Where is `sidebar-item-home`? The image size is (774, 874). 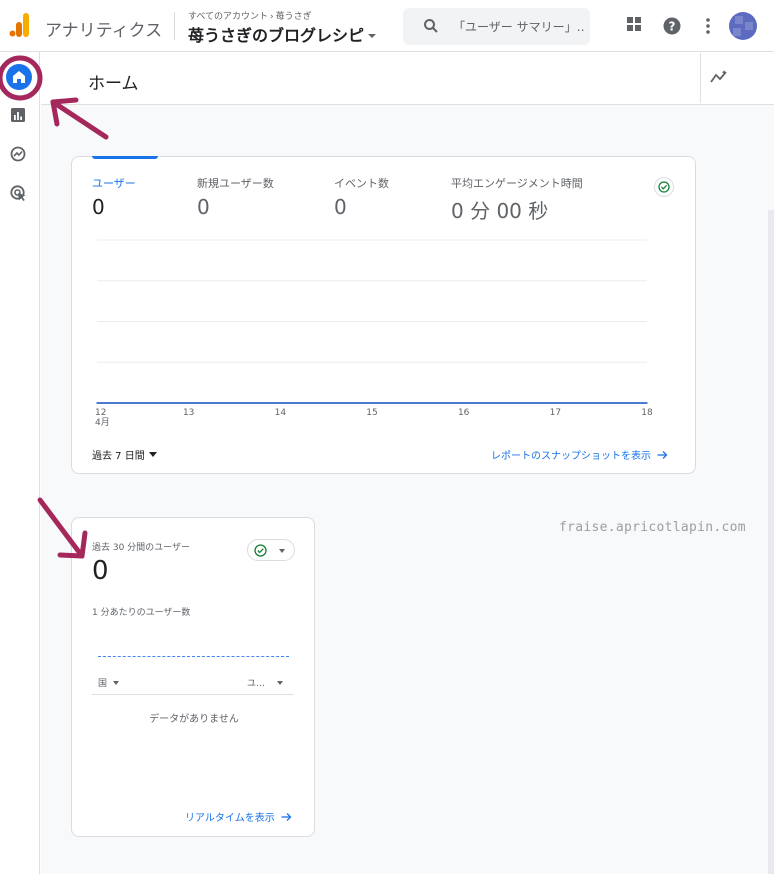
sidebar-item-home is located at coordinates (19, 77).